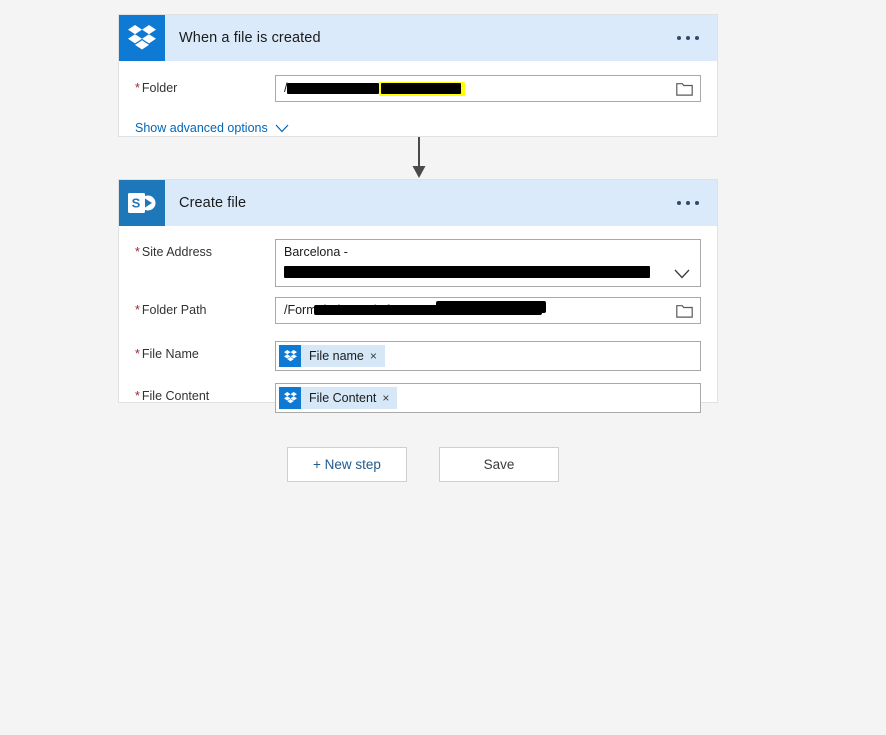 Image resolution: width=886 pixels, height=735 pixels. What do you see at coordinates (213, 203) in the screenshot?
I see `action-card-title: Create file` at bounding box center [213, 203].